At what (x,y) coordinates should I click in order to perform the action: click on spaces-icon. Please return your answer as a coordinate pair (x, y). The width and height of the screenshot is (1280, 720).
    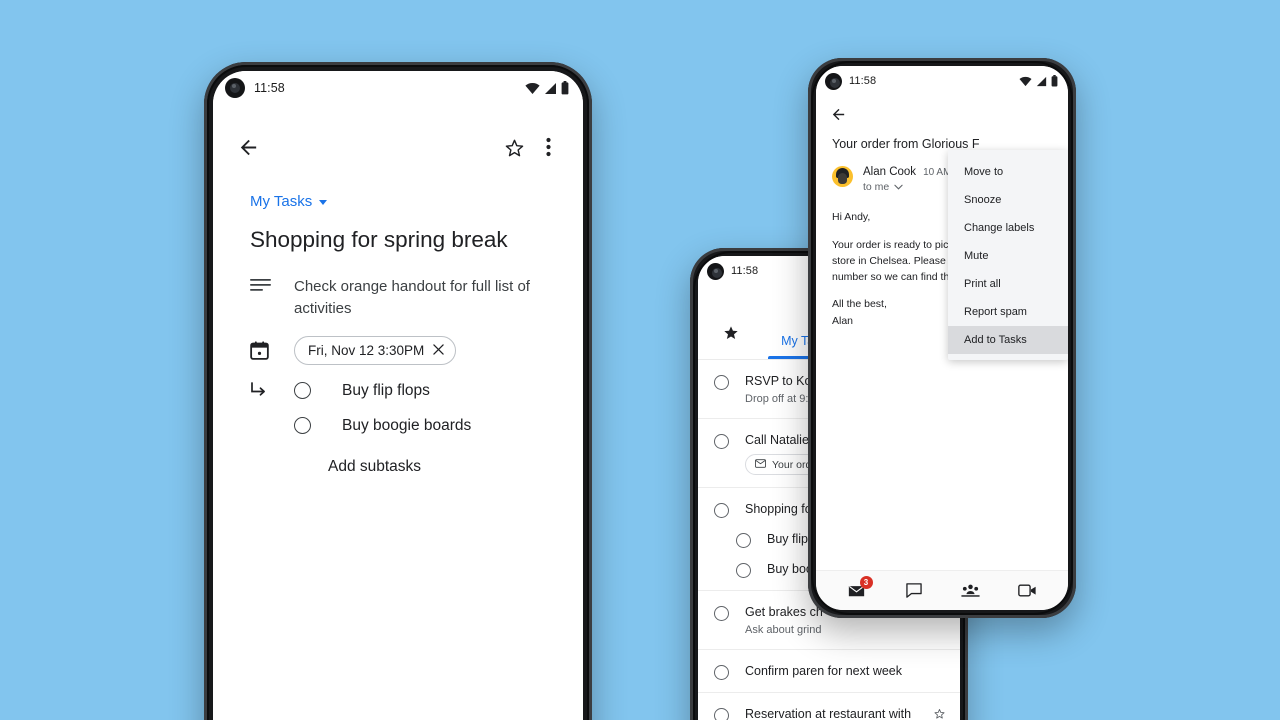
    Looking at the image, I should click on (970, 590).